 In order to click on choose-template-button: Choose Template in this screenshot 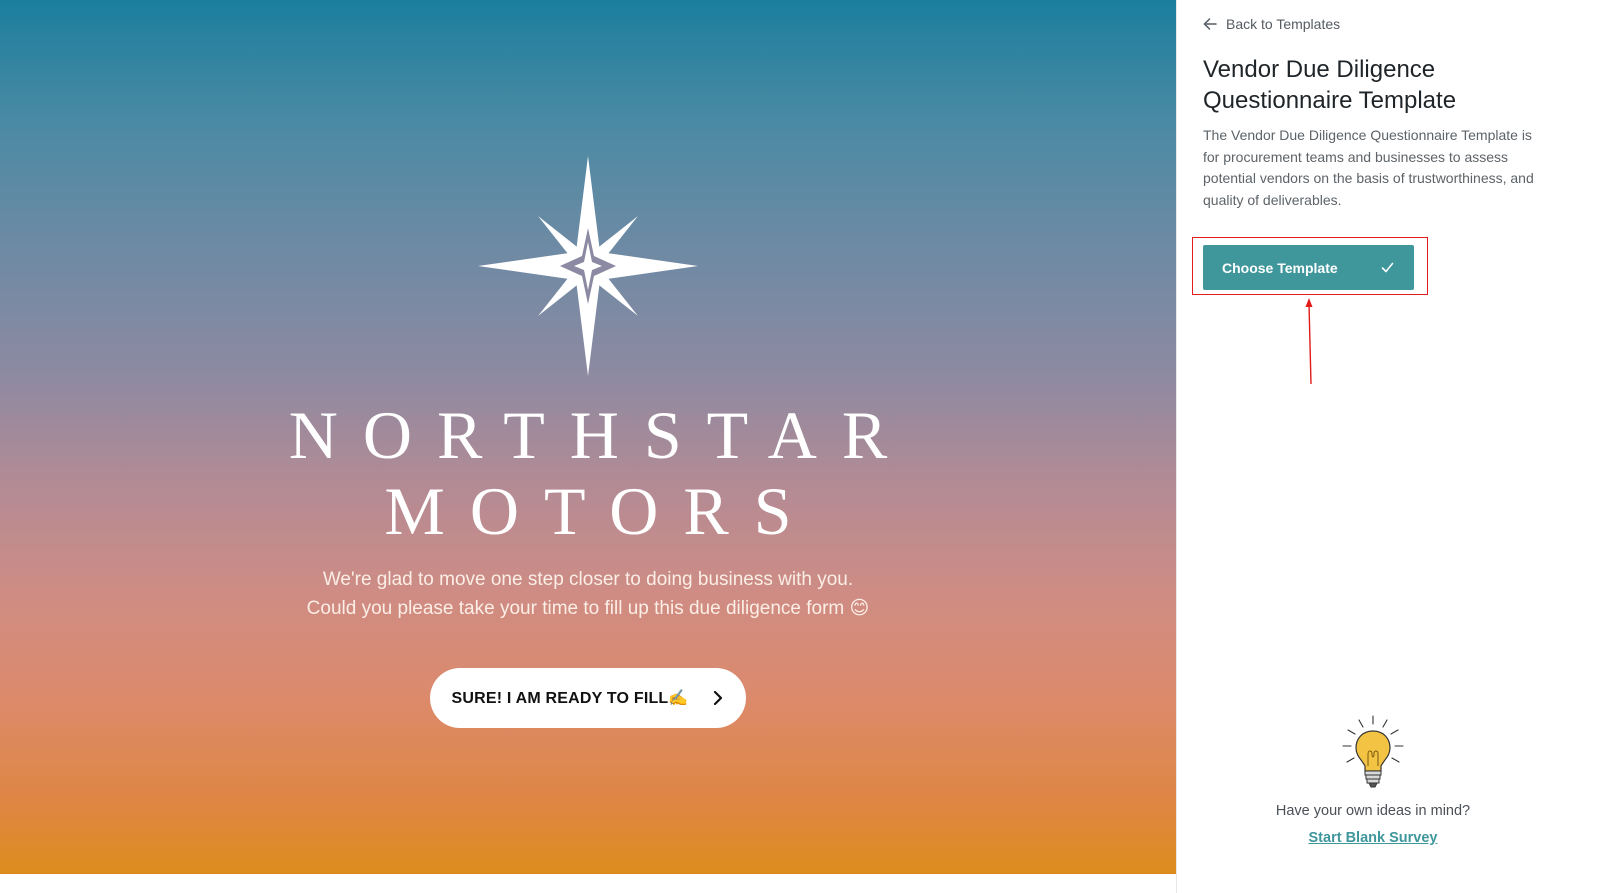, I will do `click(1308, 267)`.